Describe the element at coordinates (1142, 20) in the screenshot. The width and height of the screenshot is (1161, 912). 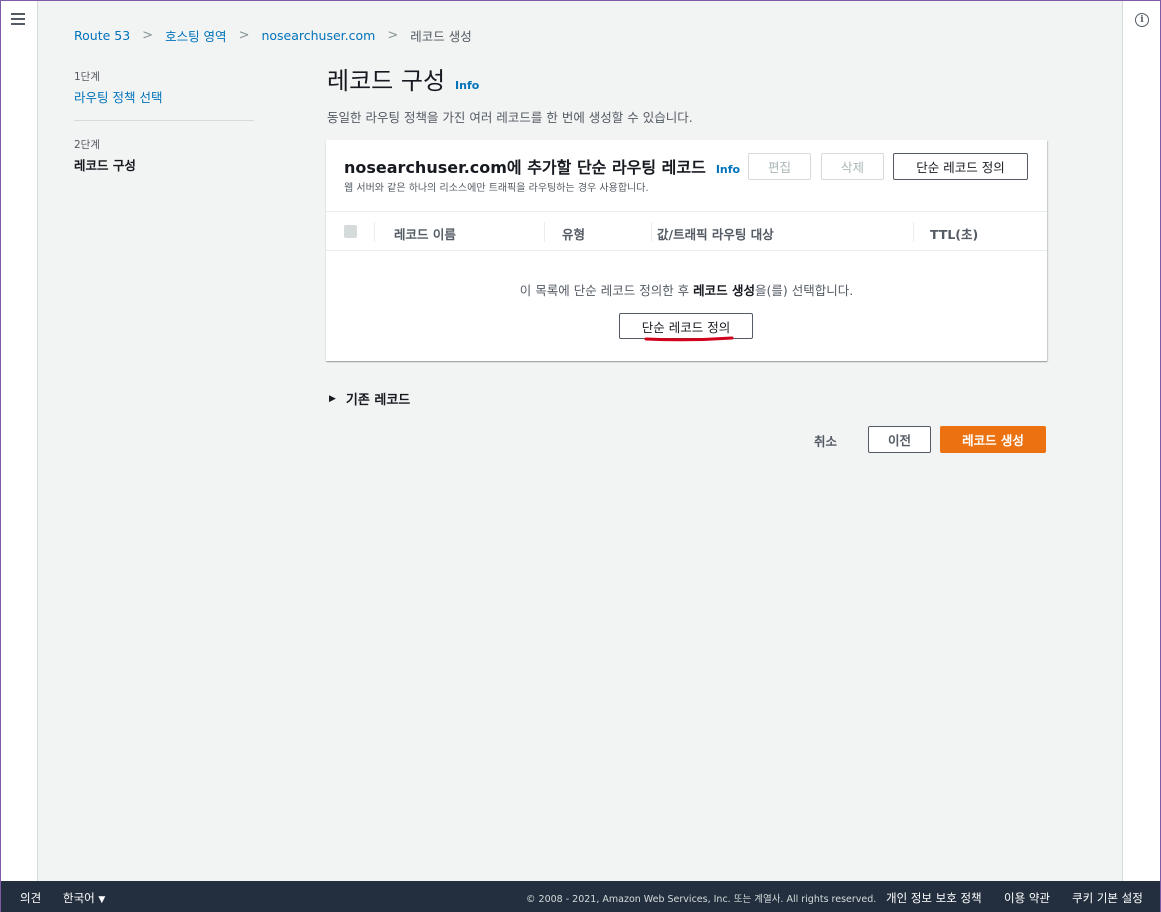
I see `help-info-icon: i` at that location.